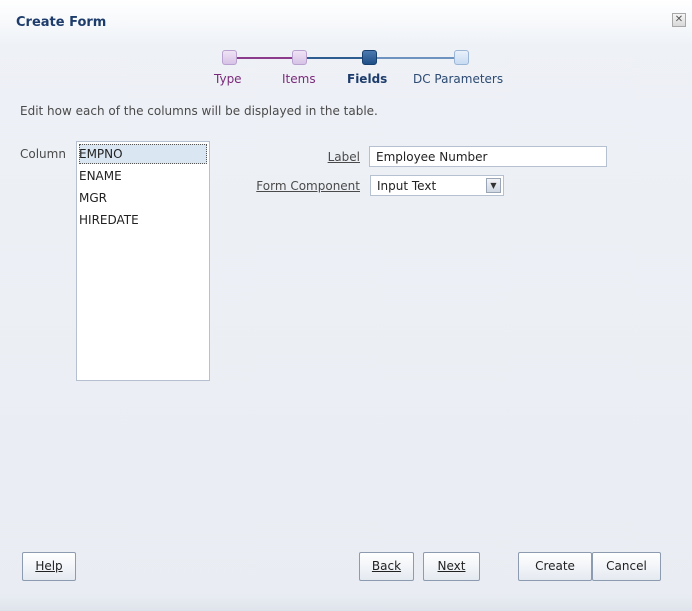 Image resolution: width=692 pixels, height=611 pixels. I want to click on form-component-value: Input Text, so click(407, 186).